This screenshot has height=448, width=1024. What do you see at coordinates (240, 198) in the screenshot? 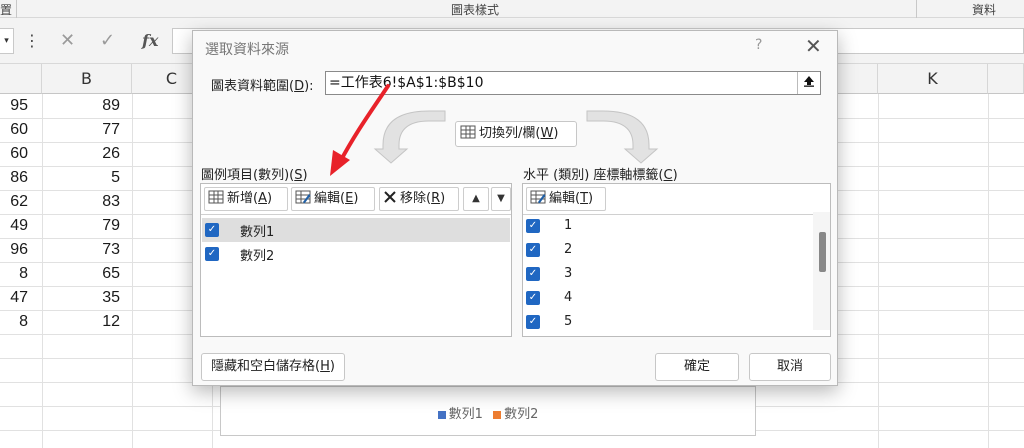
I see `add-label: 新增` at bounding box center [240, 198].